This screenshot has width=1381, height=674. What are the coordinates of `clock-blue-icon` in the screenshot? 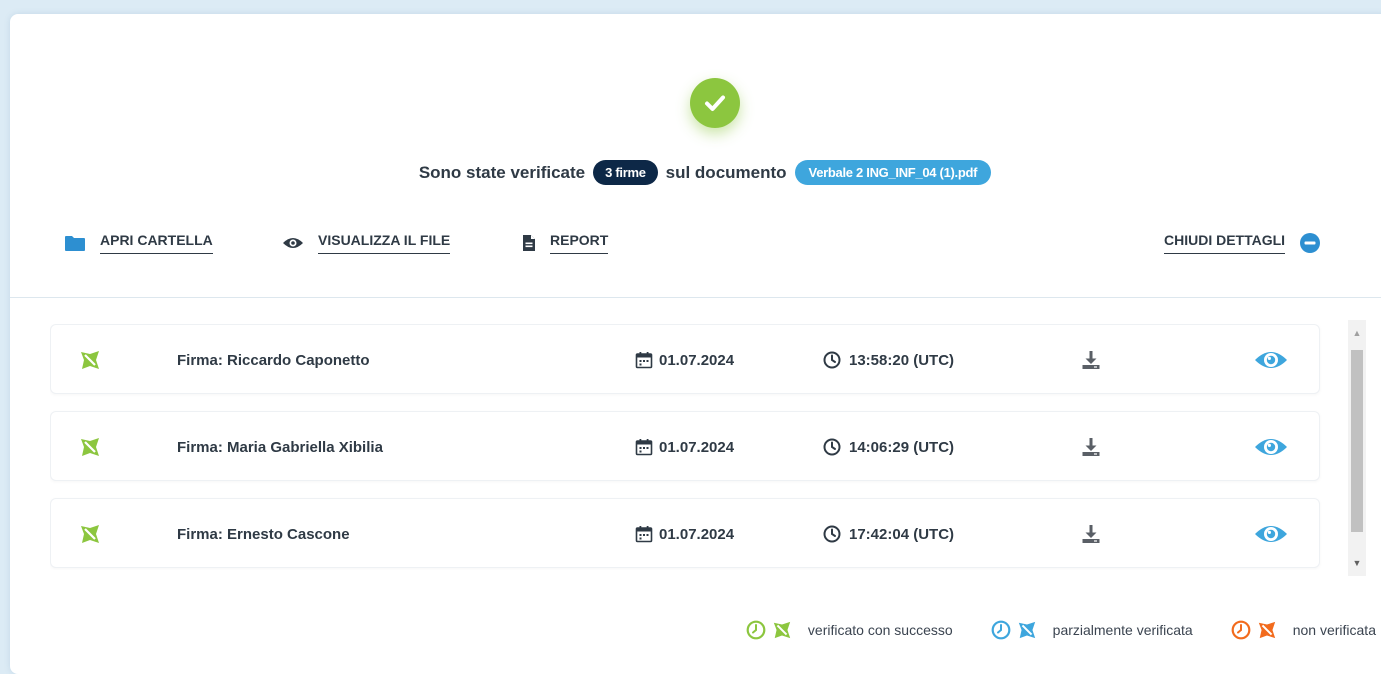 It's located at (1001, 630).